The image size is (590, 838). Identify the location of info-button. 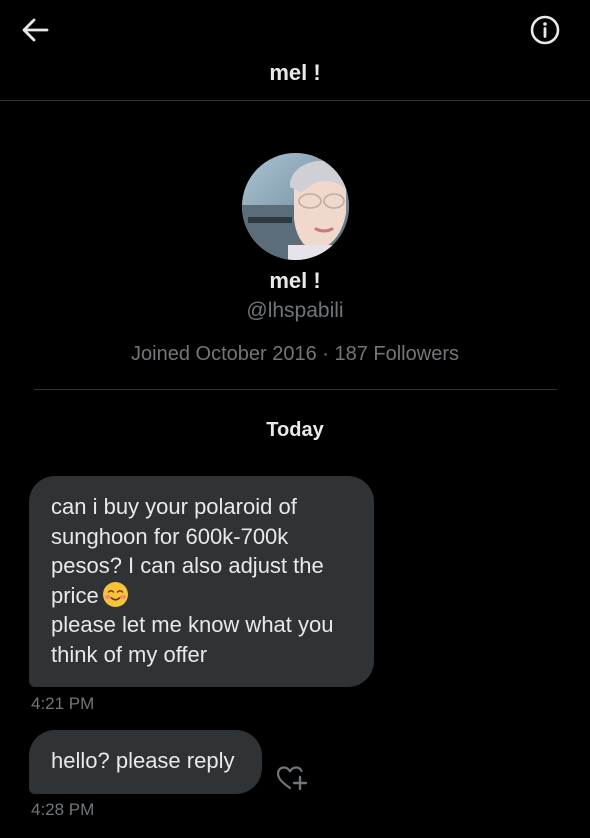
(545, 30).